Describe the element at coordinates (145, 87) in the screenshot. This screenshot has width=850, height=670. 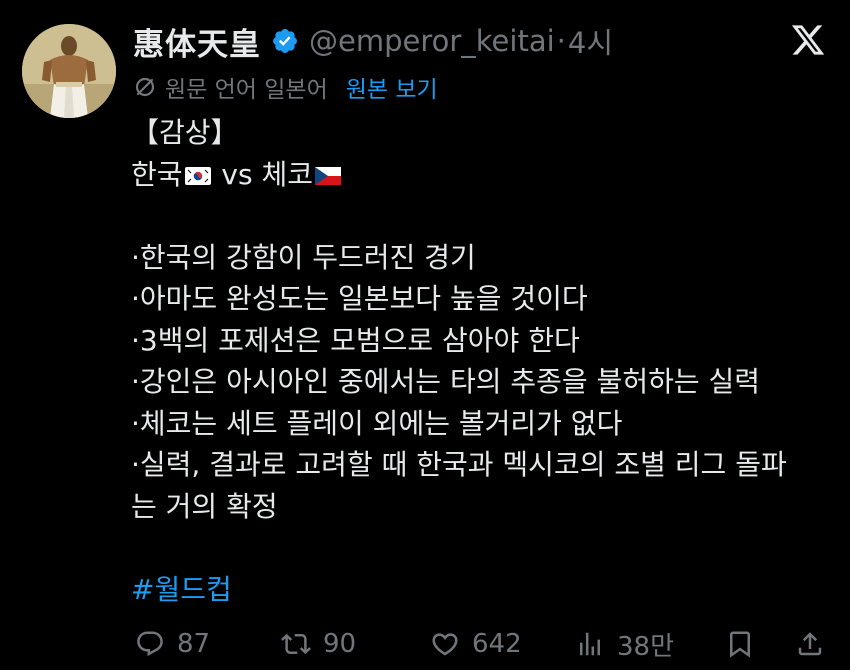
I see `translate-icon` at that location.